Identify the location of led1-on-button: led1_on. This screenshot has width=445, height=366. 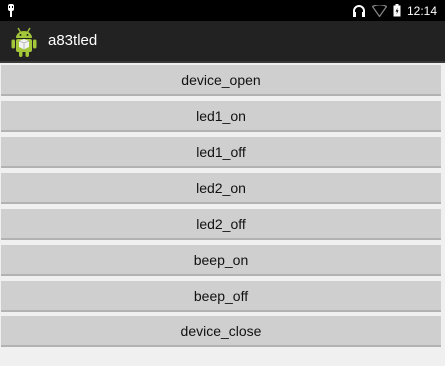
(221, 116).